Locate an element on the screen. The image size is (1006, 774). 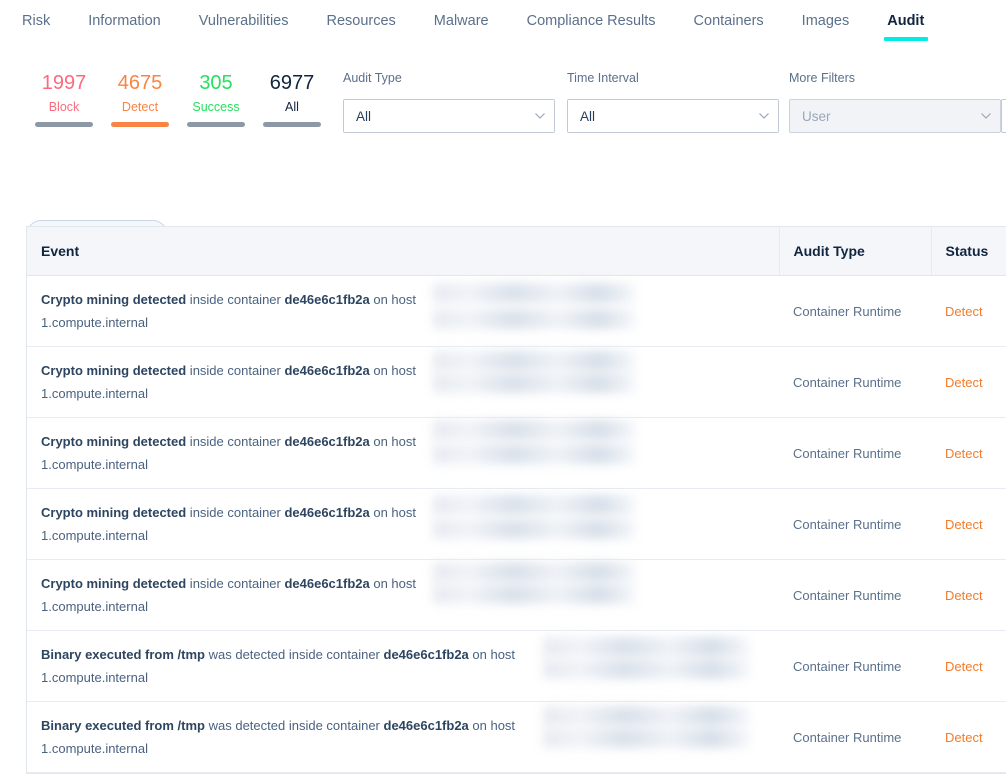
stat-count: 305 is located at coordinates (216, 83).